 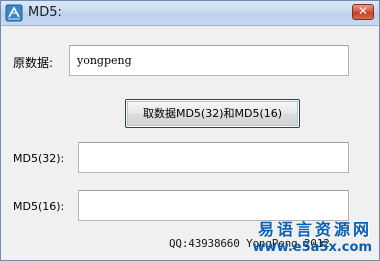 I want to click on close-button: ✕, so click(x=363, y=12).